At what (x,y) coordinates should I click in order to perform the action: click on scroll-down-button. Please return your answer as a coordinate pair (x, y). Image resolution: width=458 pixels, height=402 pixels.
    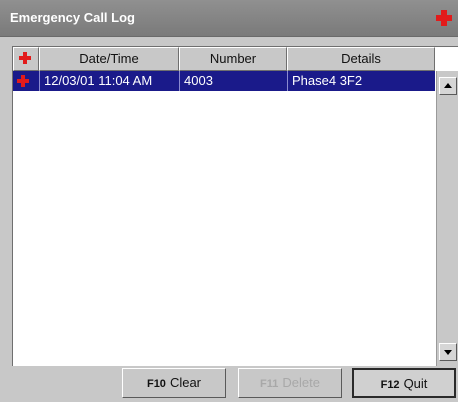
    Looking at the image, I should click on (448, 352).